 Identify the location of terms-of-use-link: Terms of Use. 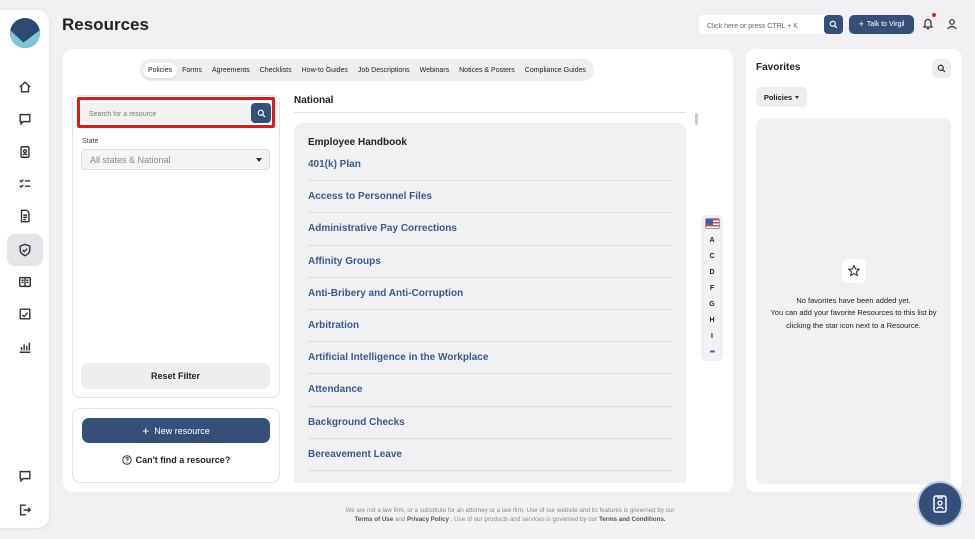
(373, 519).